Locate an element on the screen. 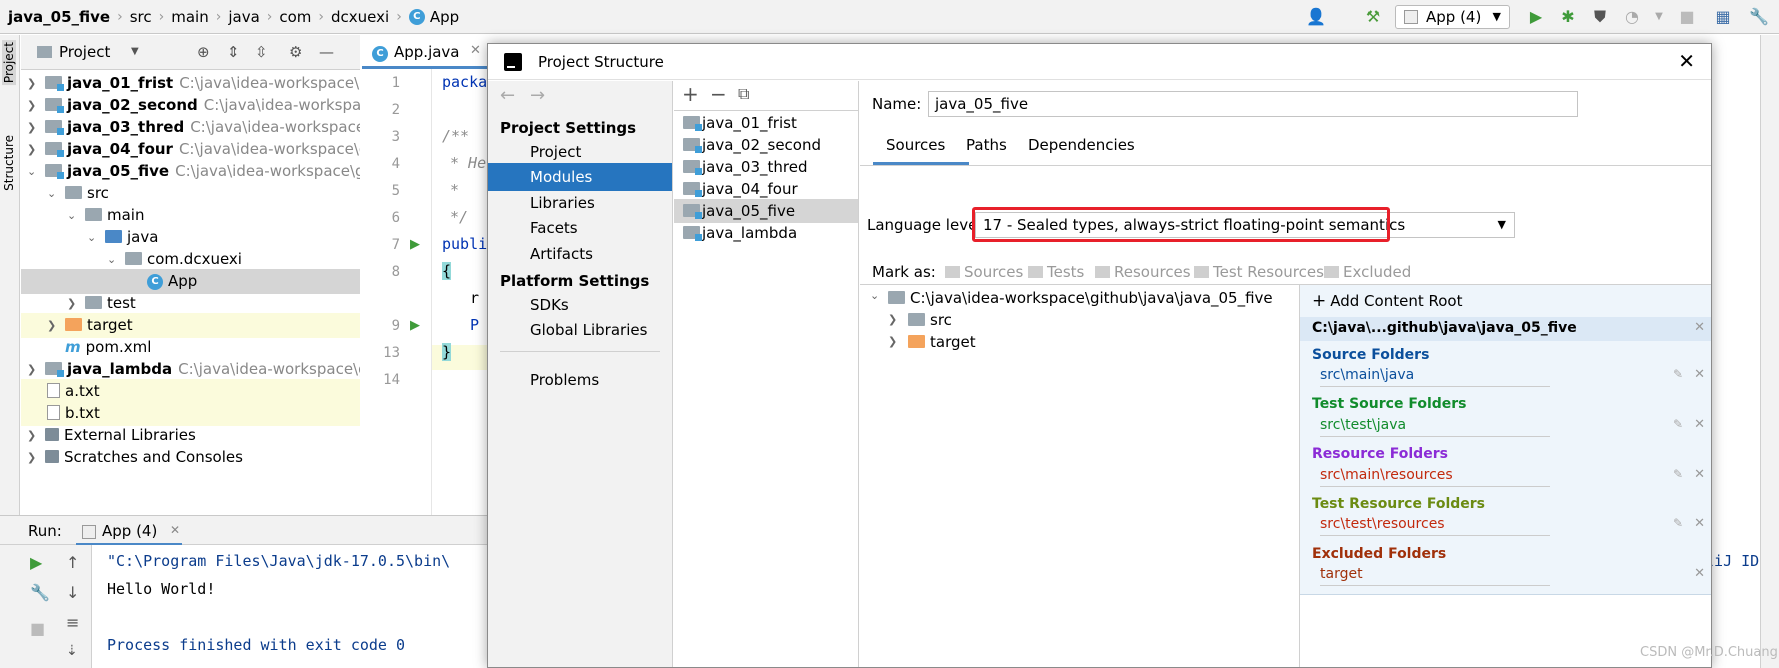  mark-excluded-button: Excluded is located at coordinates (1367, 272).